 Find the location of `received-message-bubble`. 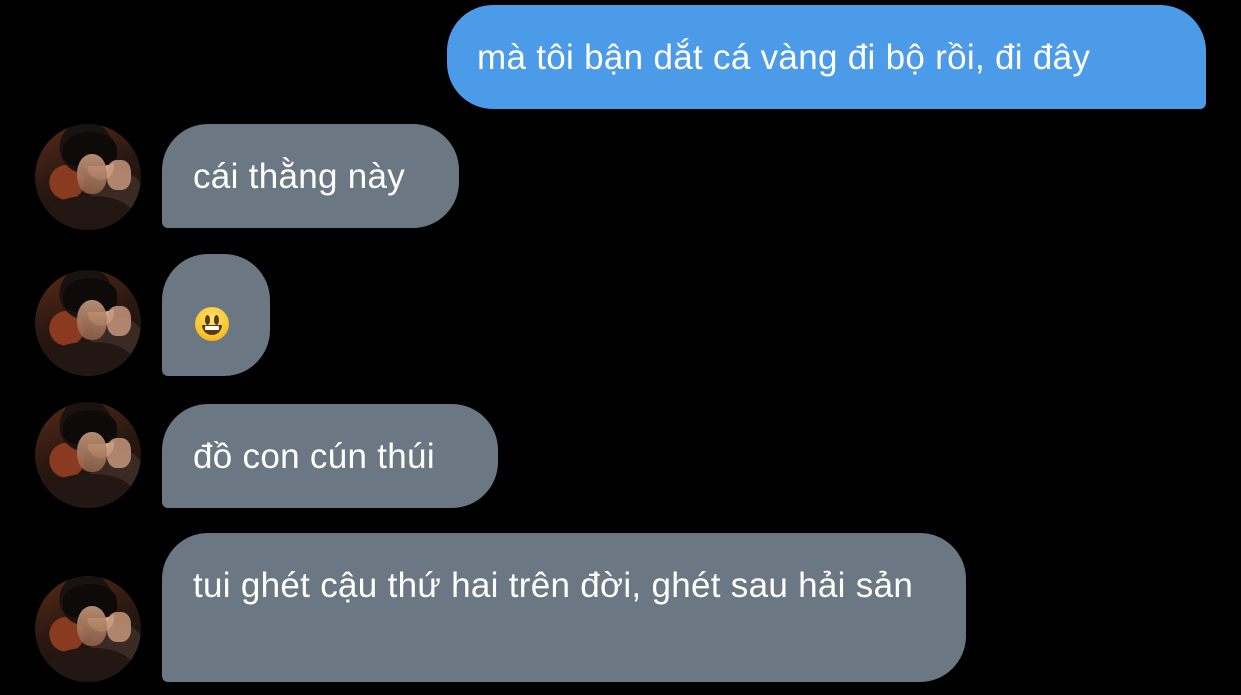

received-message-bubble is located at coordinates (216, 315).